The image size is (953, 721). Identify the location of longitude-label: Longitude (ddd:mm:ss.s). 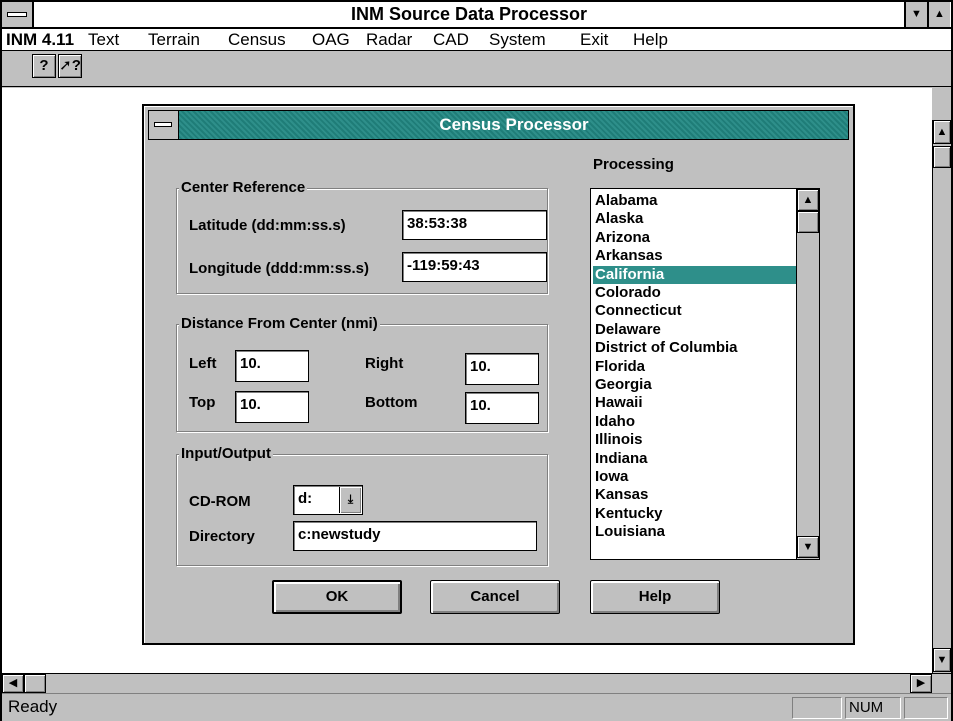
(279, 268).